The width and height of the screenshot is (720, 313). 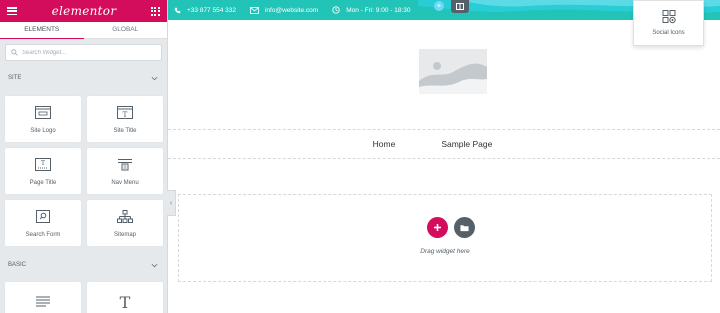 I want to click on envelope-icon, so click(x=254, y=10).